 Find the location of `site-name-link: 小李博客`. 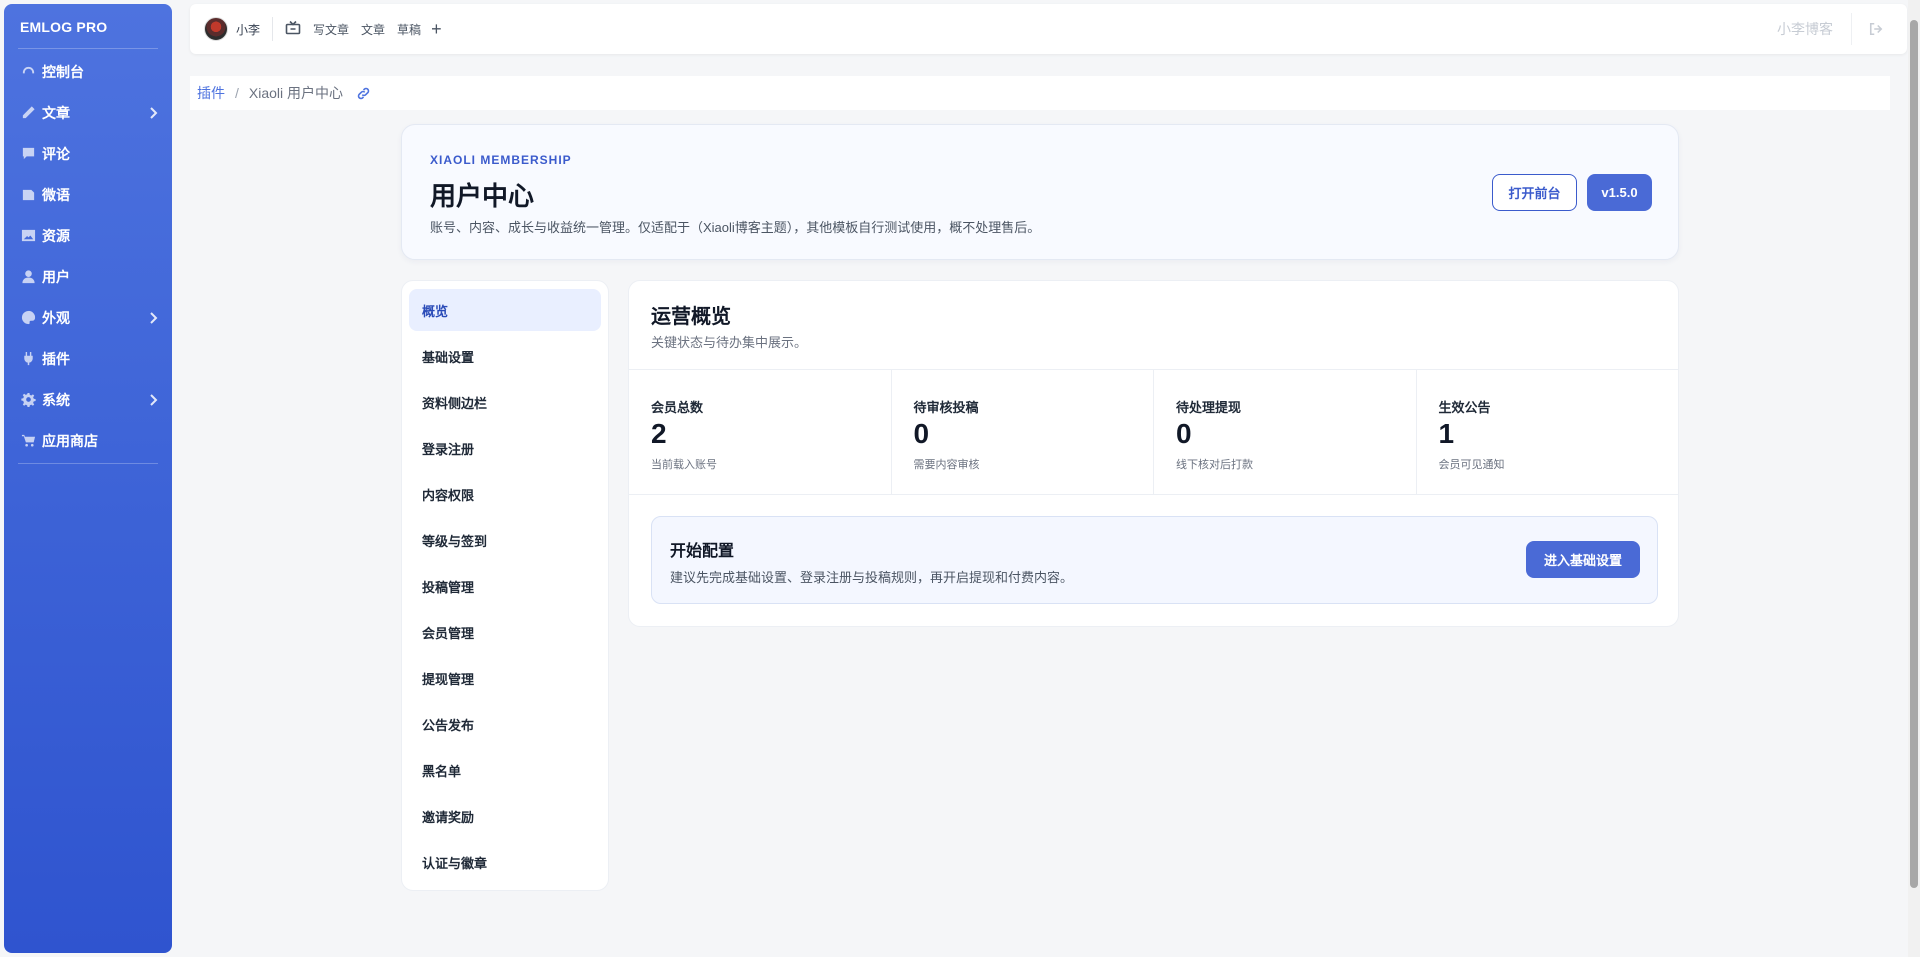

site-name-link: 小李博客 is located at coordinates (1805, 29).